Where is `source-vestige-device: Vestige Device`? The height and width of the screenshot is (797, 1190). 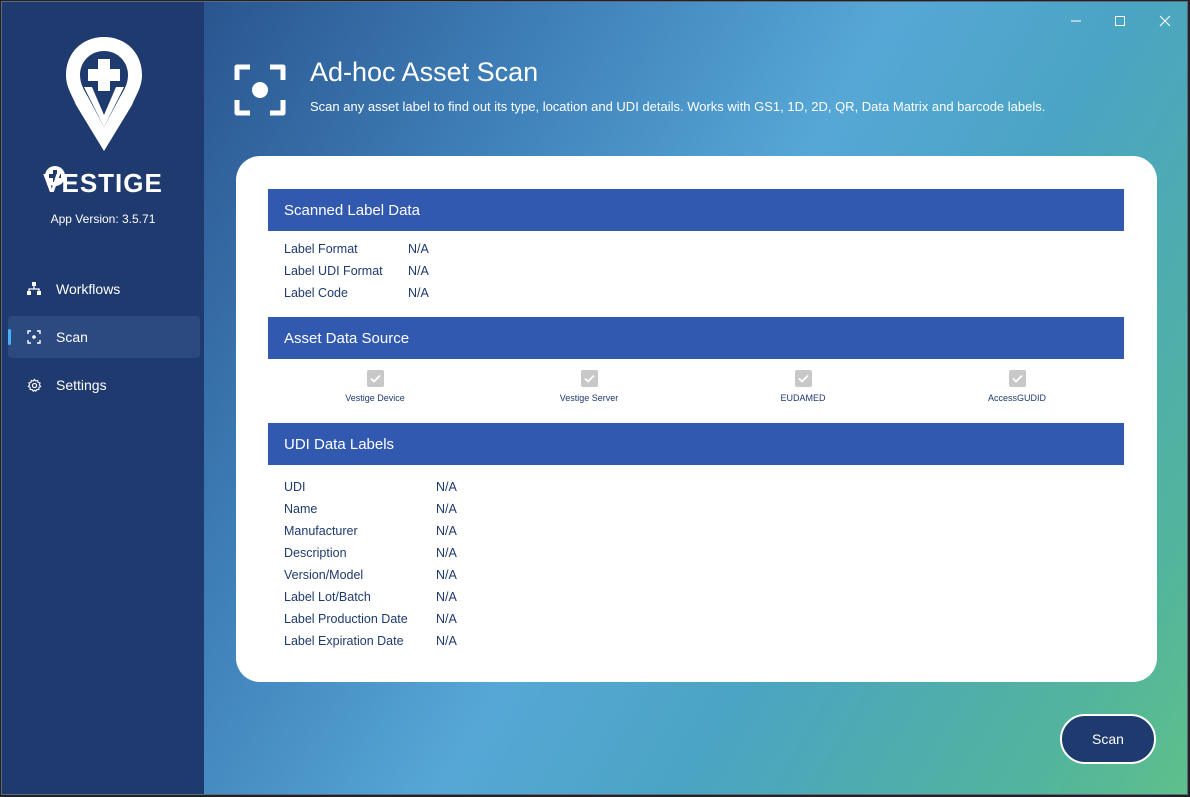
source-vestige-device: Vestige Device is located at coordinates (375, 386).